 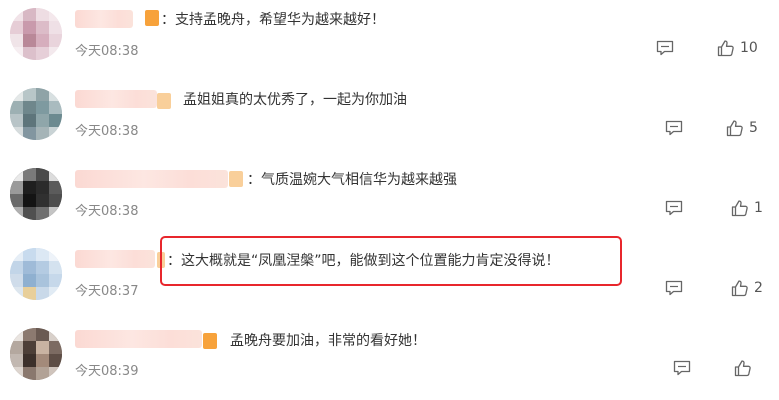 I want to click on like-count: 10, so click(x=749, y=48).